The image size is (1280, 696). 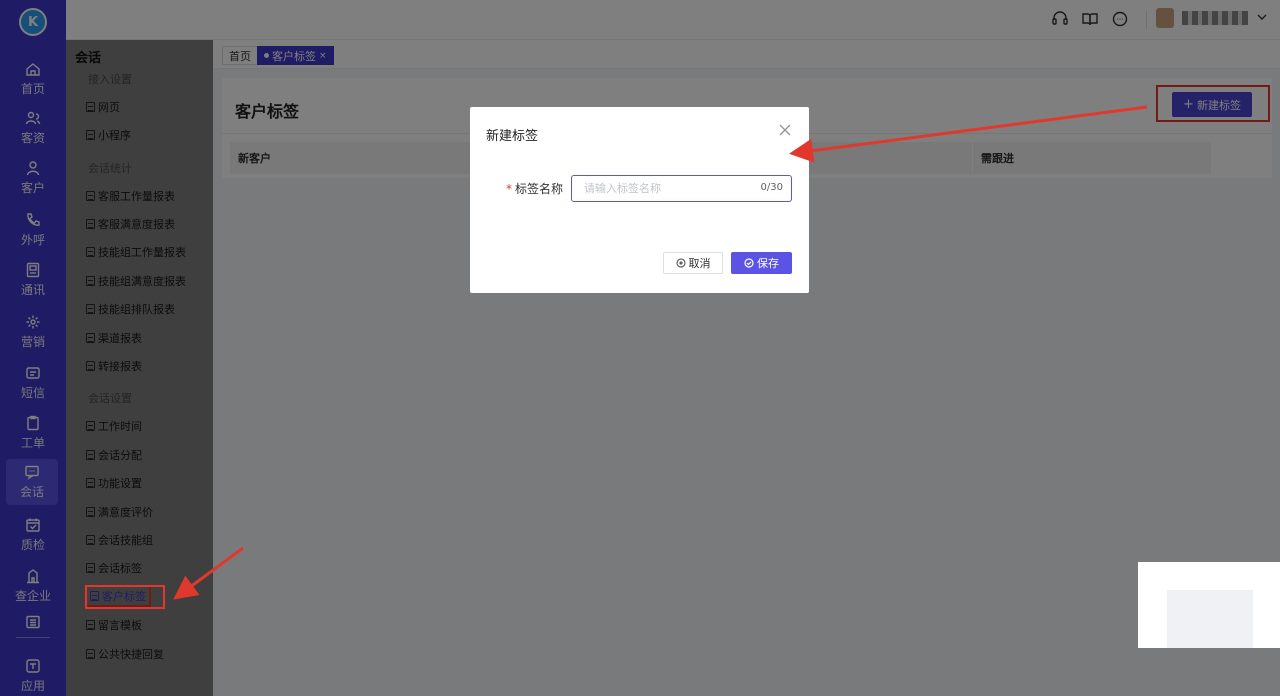 What do you see at coordinates (680, 263) in the screenshot?
I see `cancel-icon` at bounding box center [680, 263].